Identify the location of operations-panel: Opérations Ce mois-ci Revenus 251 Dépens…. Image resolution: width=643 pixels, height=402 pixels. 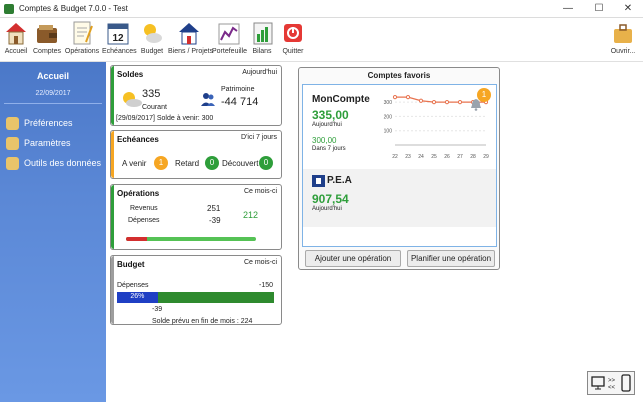
(196, 217).